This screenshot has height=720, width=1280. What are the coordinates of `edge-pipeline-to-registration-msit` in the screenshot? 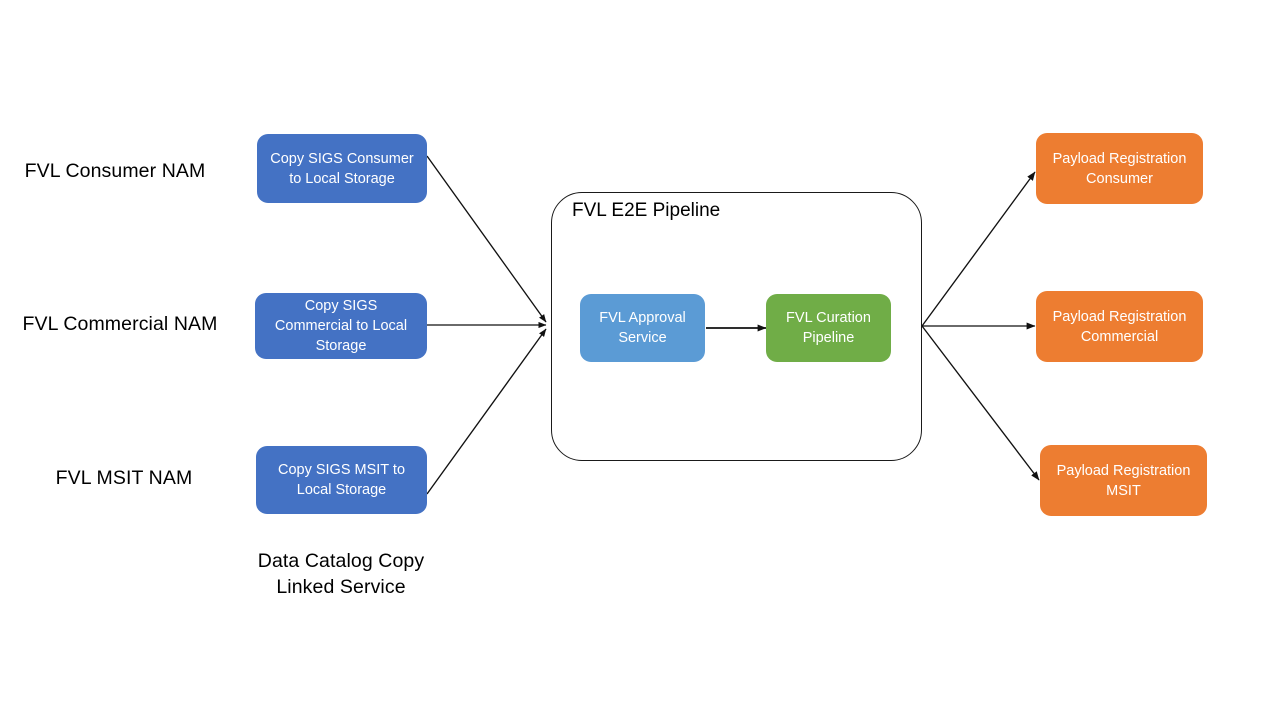 It's located at (980, 403).